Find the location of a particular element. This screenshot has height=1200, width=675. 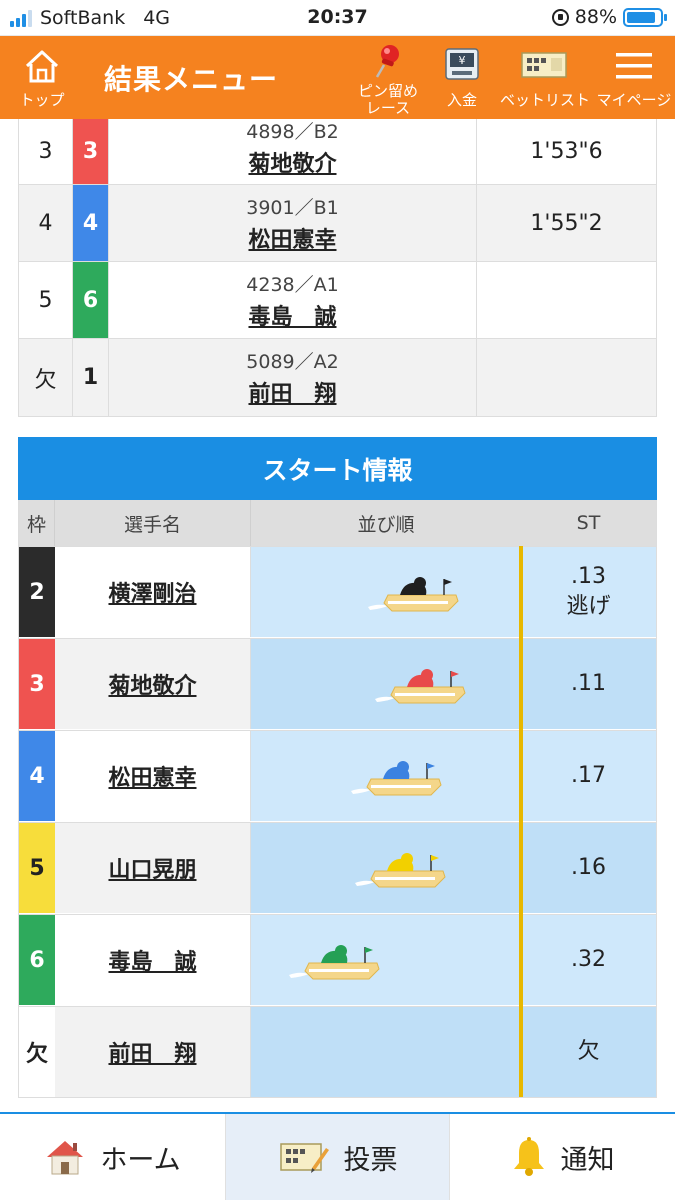

bottom-nav: ホーム 投票 通知 is located at coordinates (337, 1156).